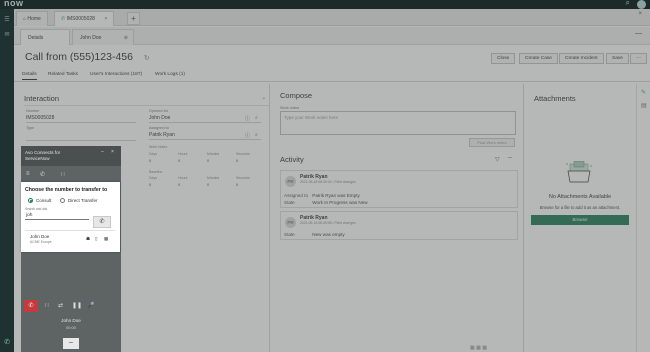  I want to click on softphone-title-line2: ServiceNow, so click(37, 158).